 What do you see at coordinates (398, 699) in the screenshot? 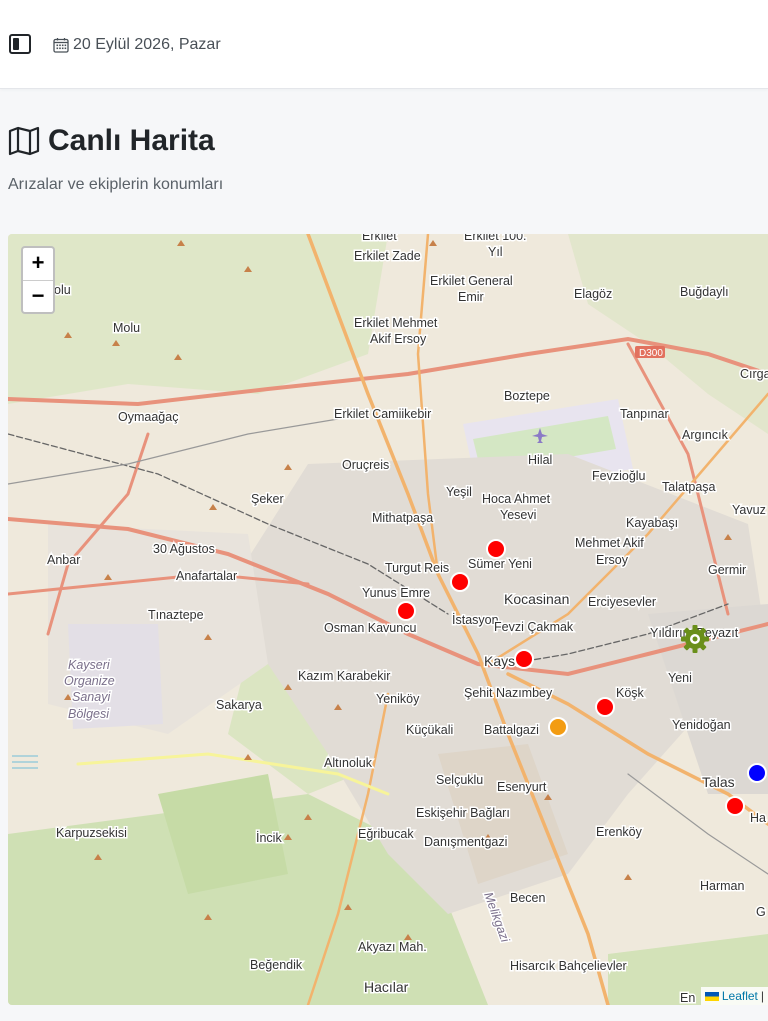
I see `place-label: Yeniköy` at bounding box center [398, 699].